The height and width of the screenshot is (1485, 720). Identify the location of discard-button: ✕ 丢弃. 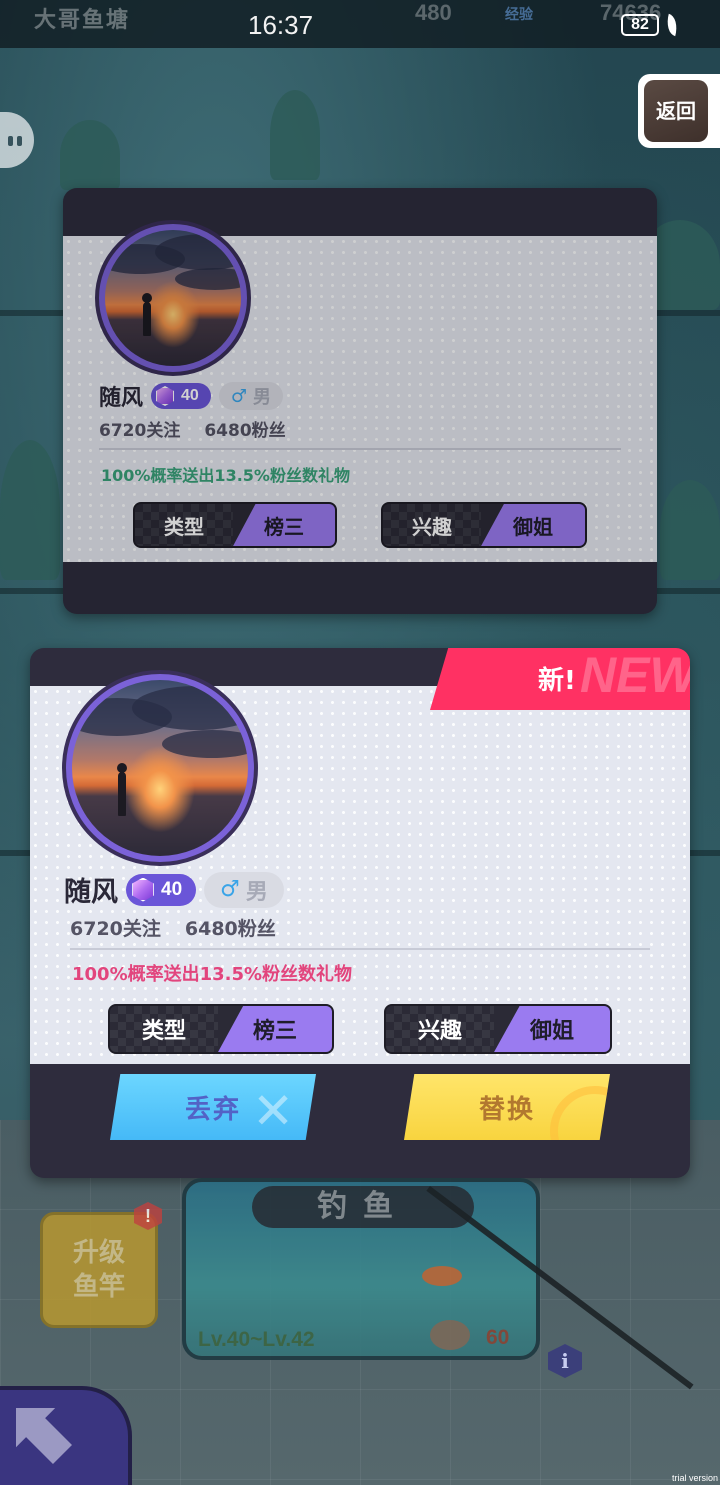
(213, 1107).